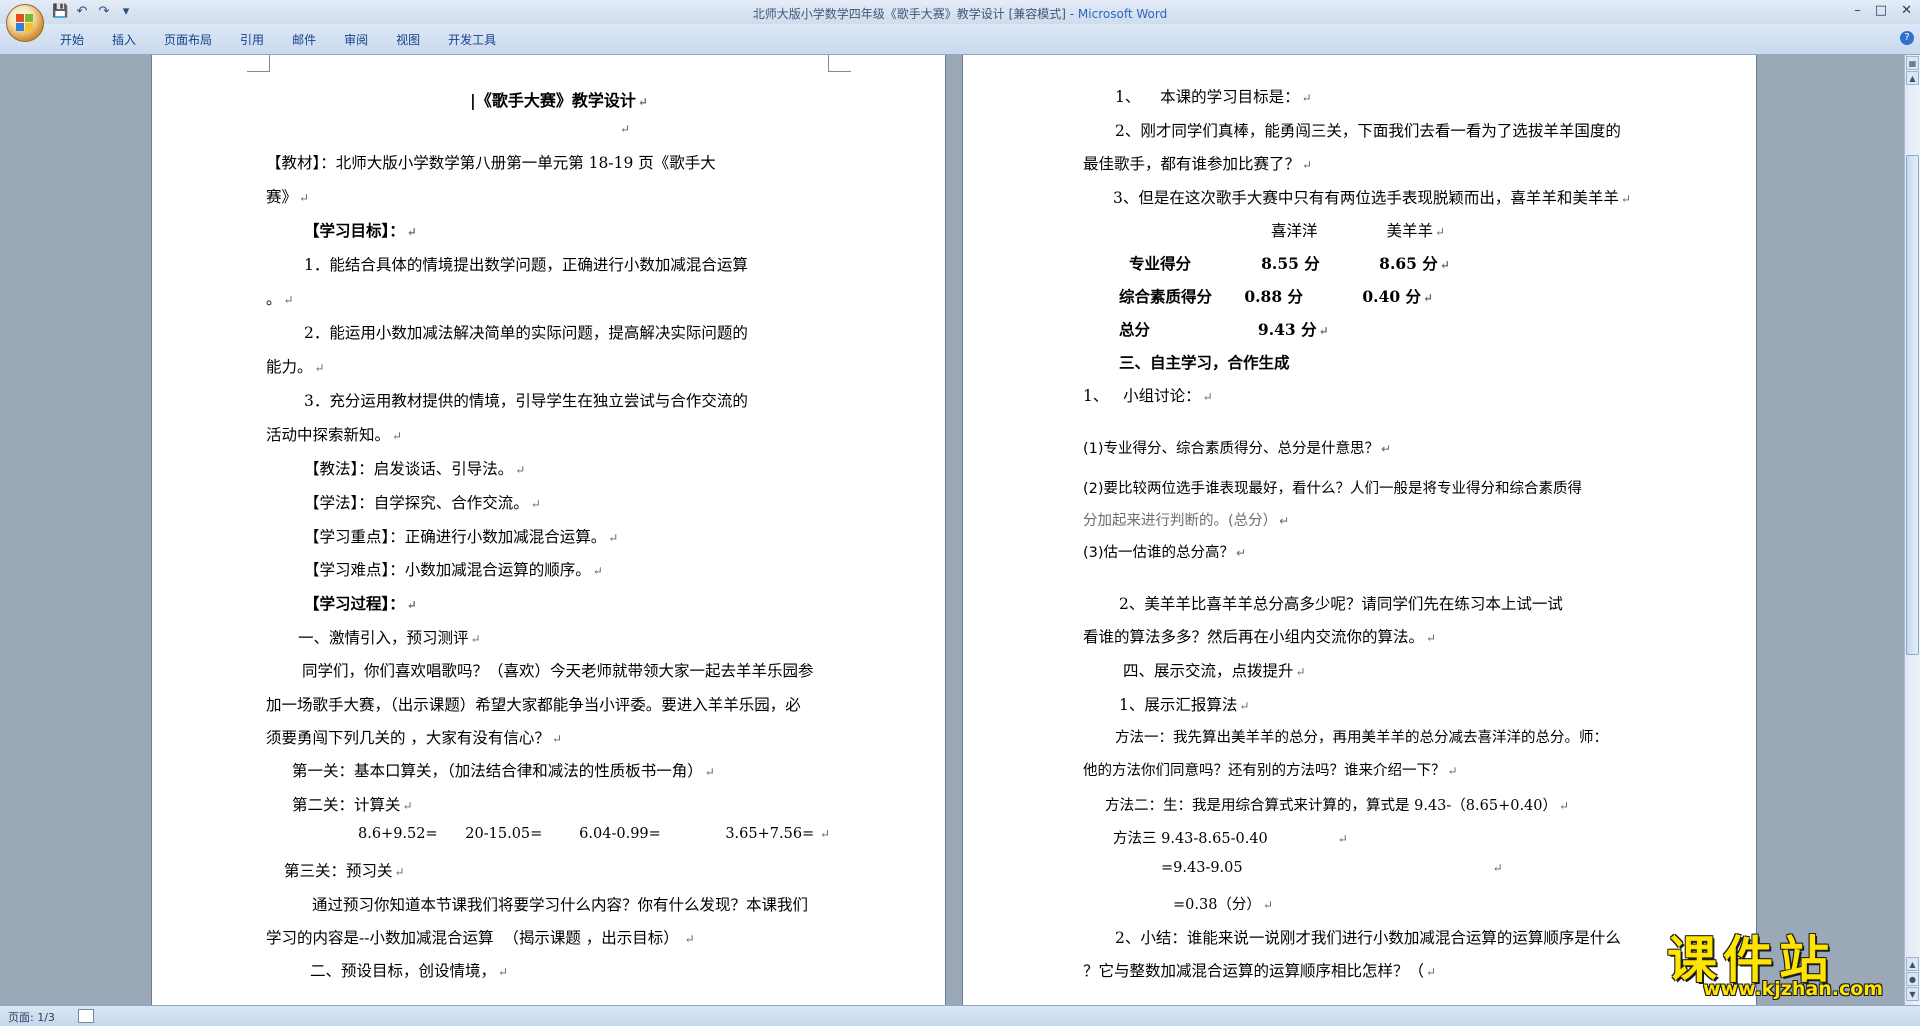 The width and height of the screenshot is (1920, 1026). I want to click on paragraph: 1、 小组讨论： ↵, so click(1148, 396).